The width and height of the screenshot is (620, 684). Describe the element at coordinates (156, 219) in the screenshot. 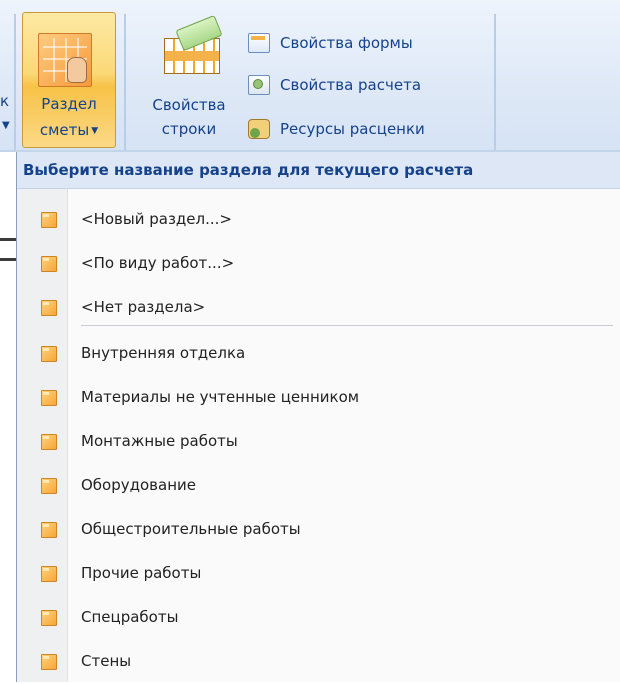

I see `menu-item-label: <Новый раздел...>` at that location.